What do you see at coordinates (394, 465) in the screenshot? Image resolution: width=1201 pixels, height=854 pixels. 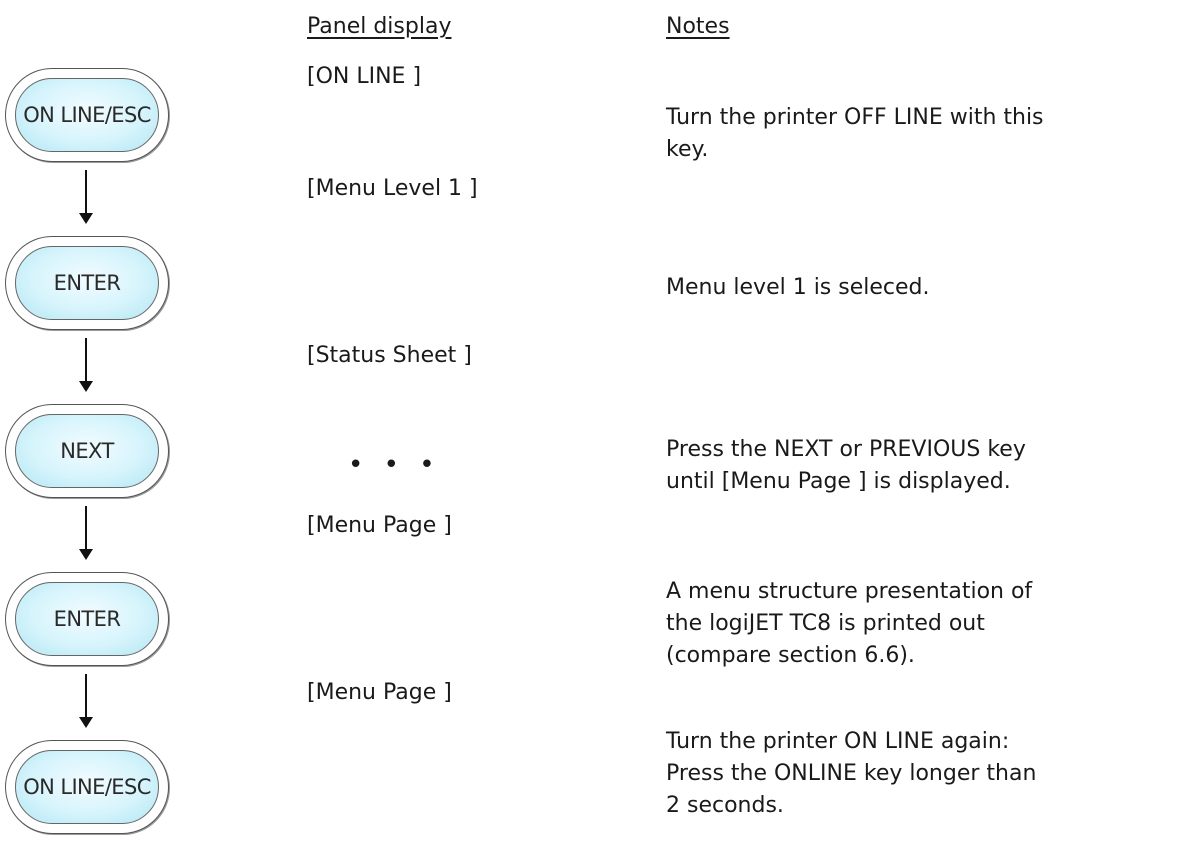 I see `ellipsis-icon: • • •` at bounding box center [394, 465].